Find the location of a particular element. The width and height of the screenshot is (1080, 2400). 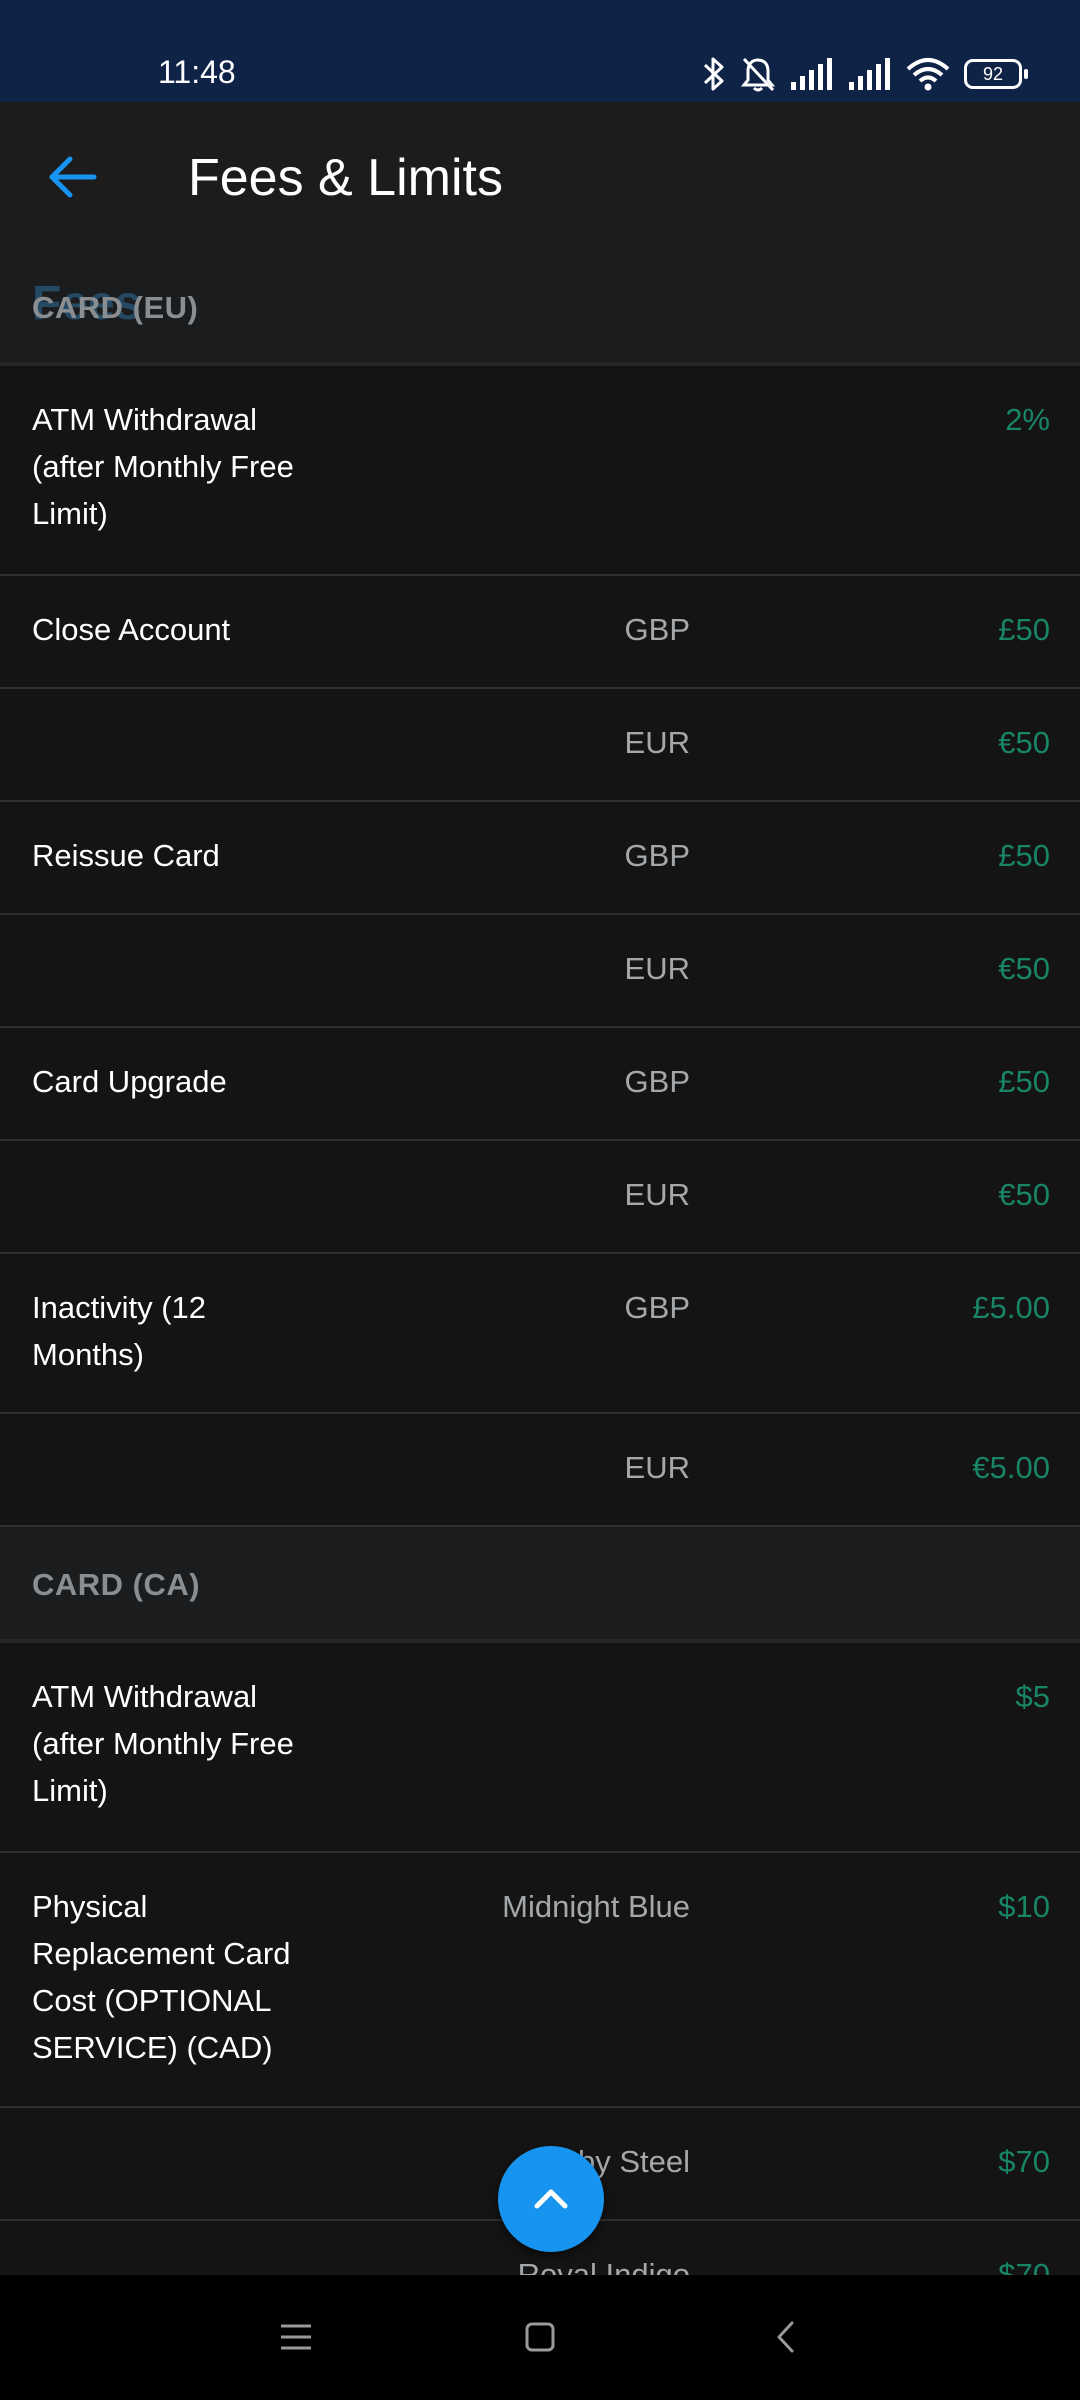

system-back-button is located at coordinates (786, 2337).